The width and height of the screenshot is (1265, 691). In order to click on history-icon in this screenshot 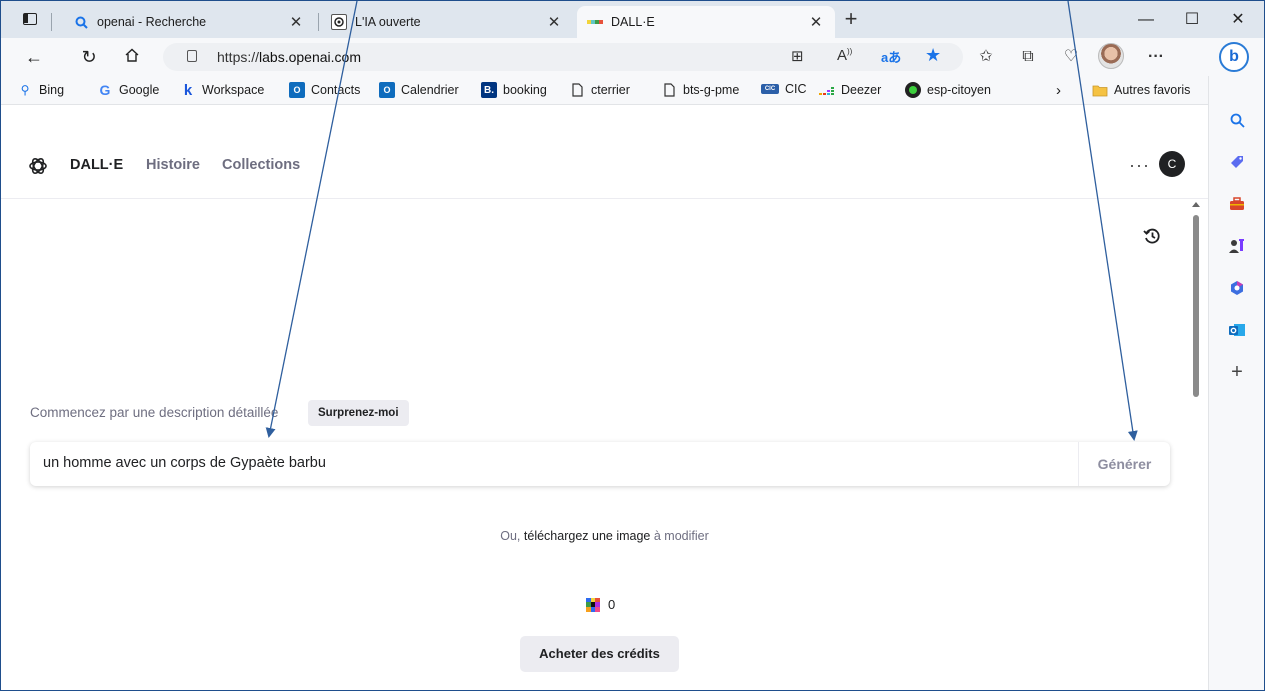, I will do `click(1153, 237)`.